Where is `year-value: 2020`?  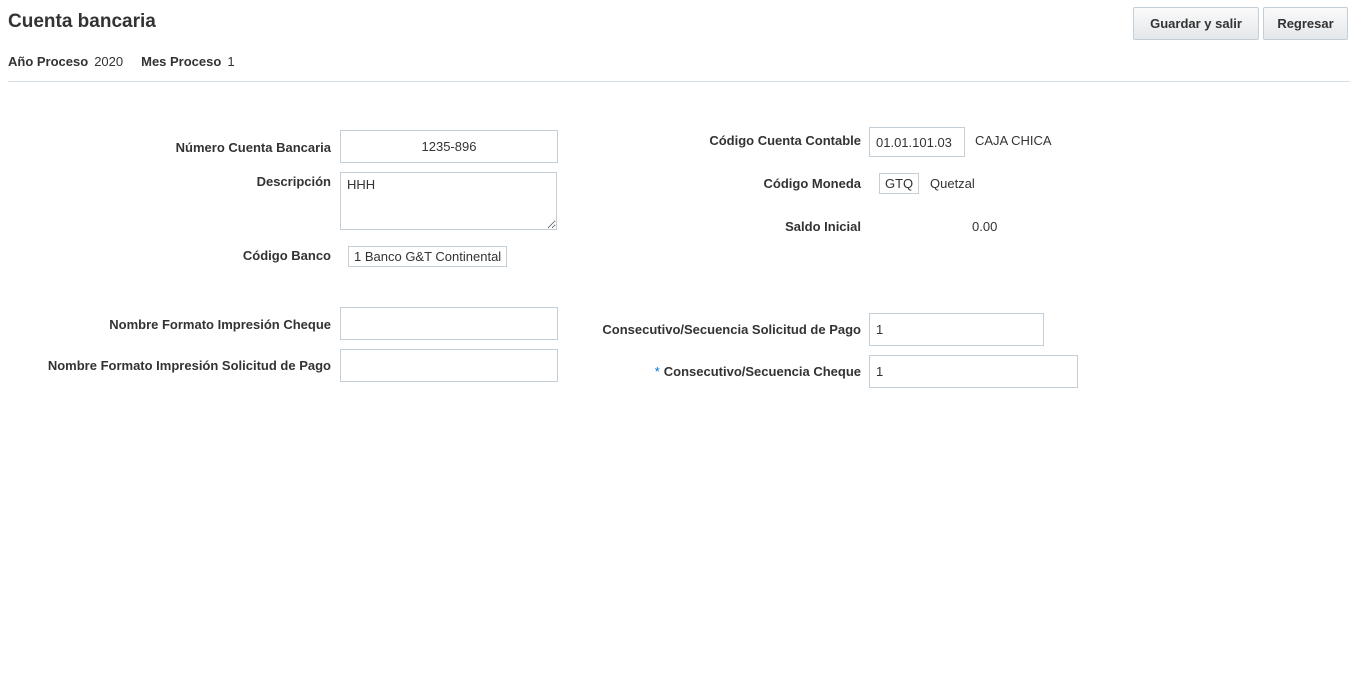 year-value: 2020 is located at coordinates (109, 61).